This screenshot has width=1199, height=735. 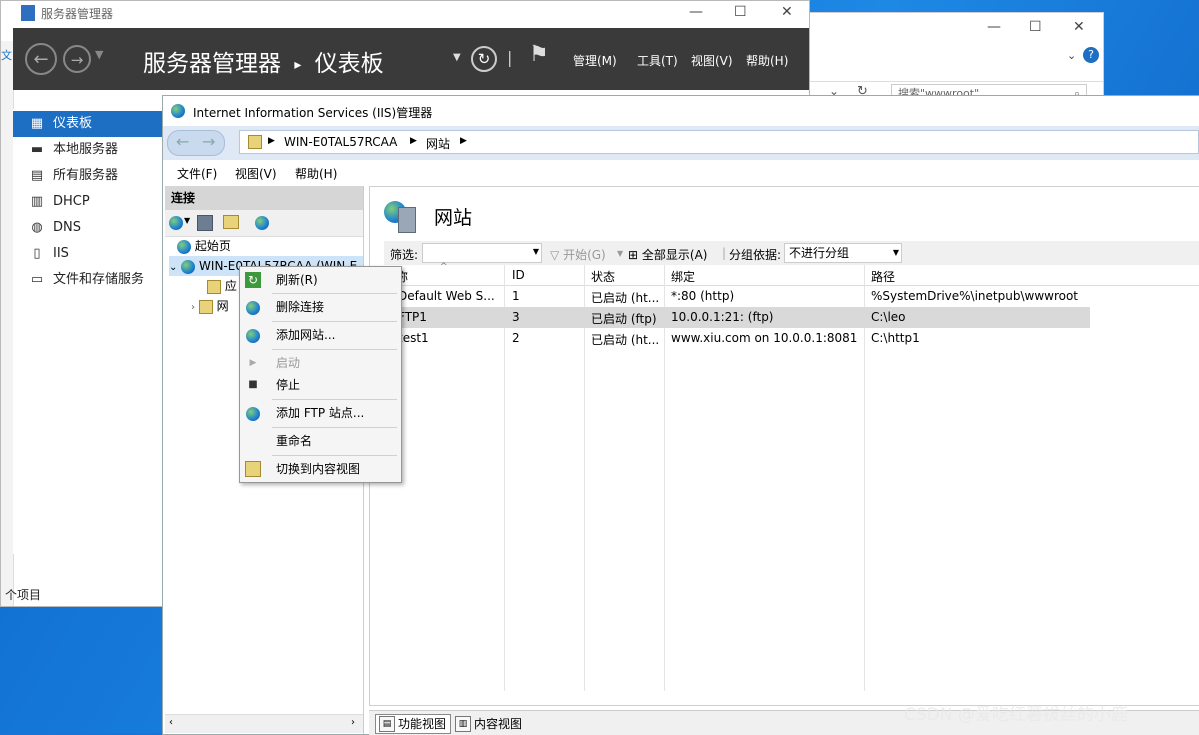 I want to click on tab-label: 功能视图, so click(x=422, y=724).